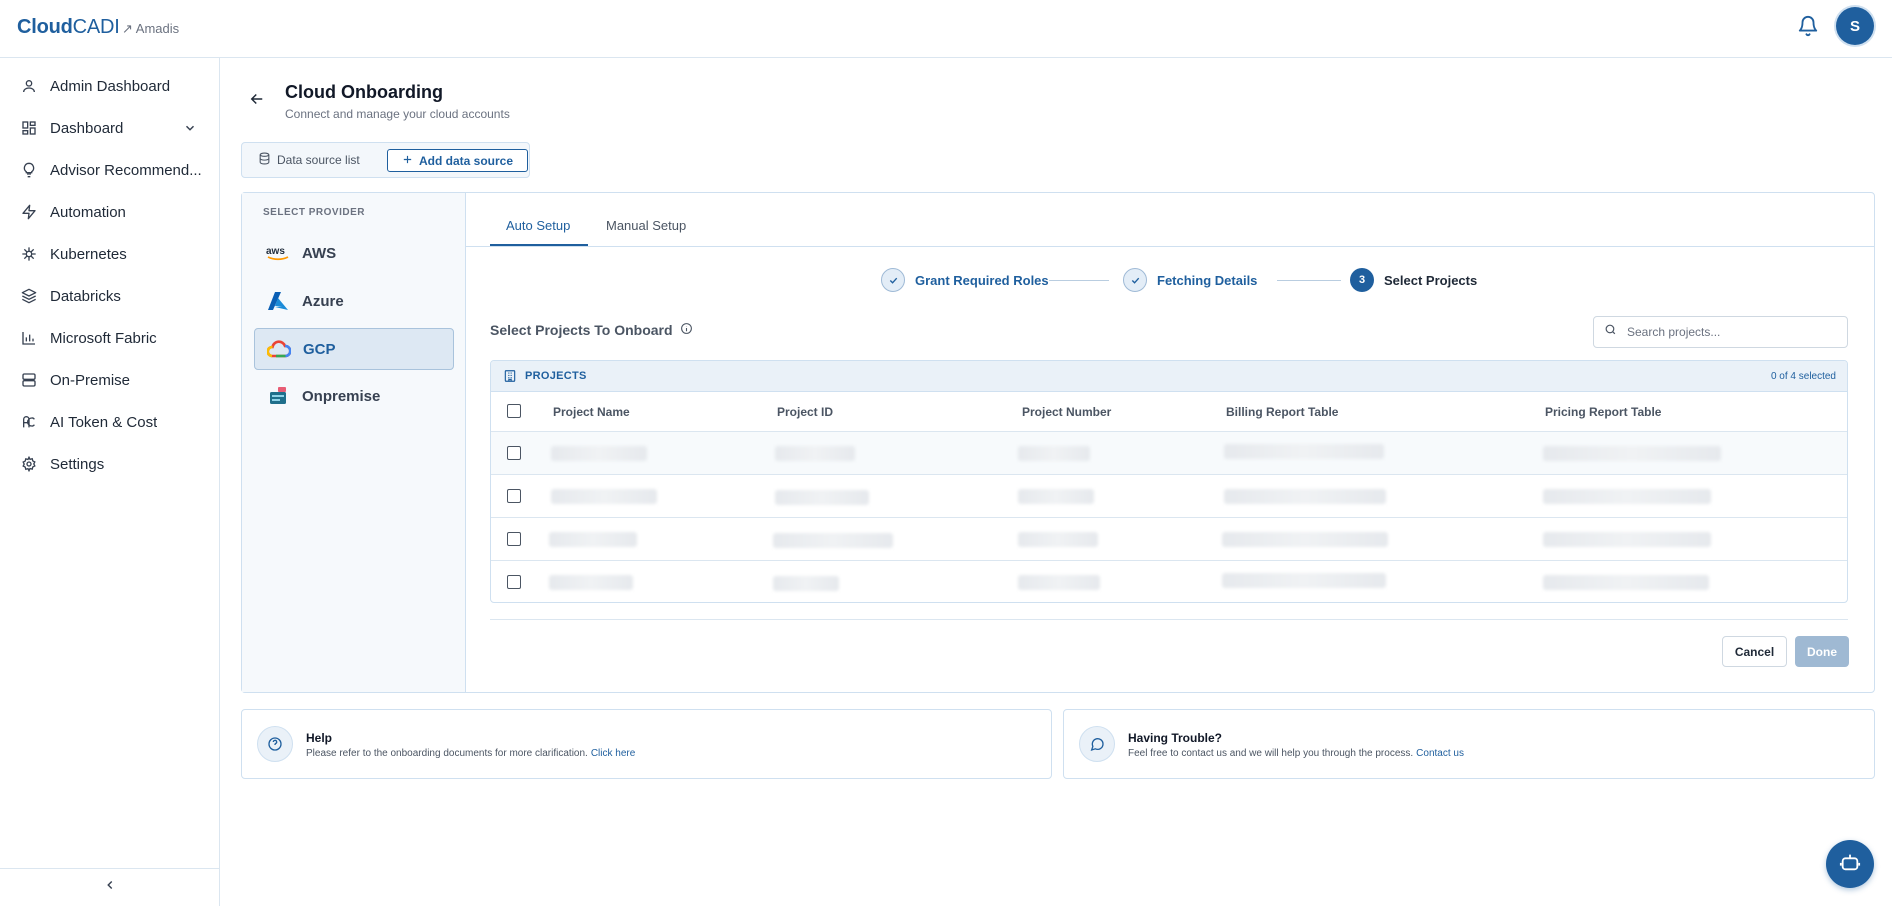  What do you see at coordinates (29, 380) in the screenshot?
I see `server-icon` at bounding box center [29, 380].